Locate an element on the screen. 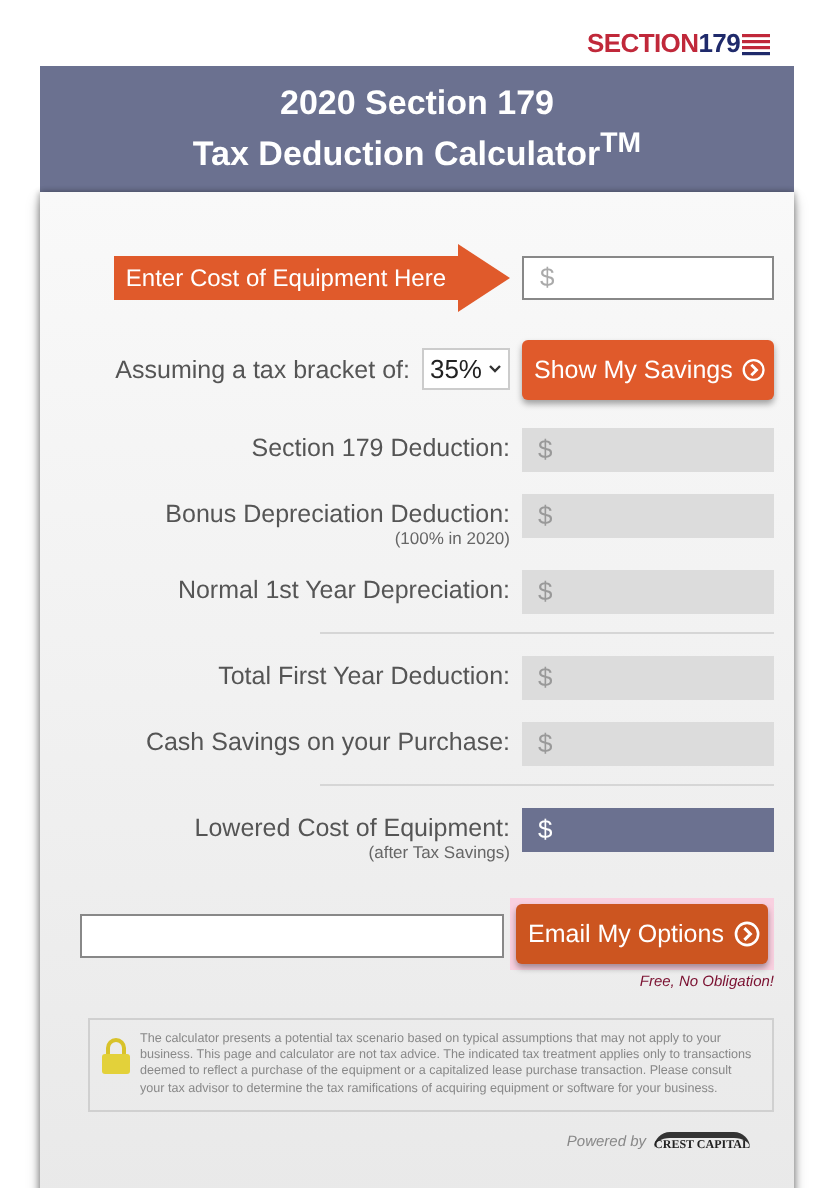 Image resolution: width=834 pixels, height=1188 pixels. result-label: Normal 1st Year Depreciation: is located at coordinates (343, 589).